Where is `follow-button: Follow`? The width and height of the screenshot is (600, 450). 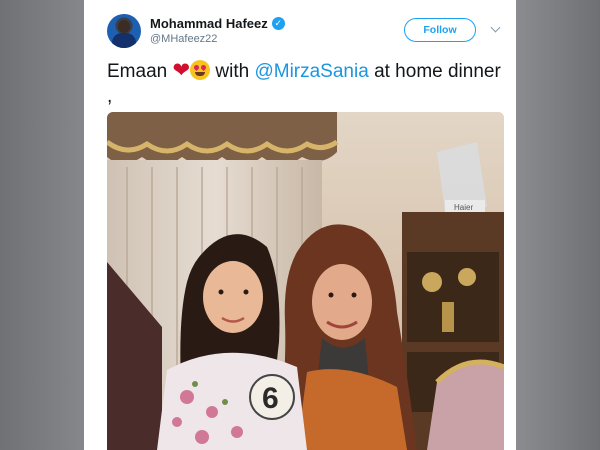
follow-button: Follow is located at coordinates (440, 30).